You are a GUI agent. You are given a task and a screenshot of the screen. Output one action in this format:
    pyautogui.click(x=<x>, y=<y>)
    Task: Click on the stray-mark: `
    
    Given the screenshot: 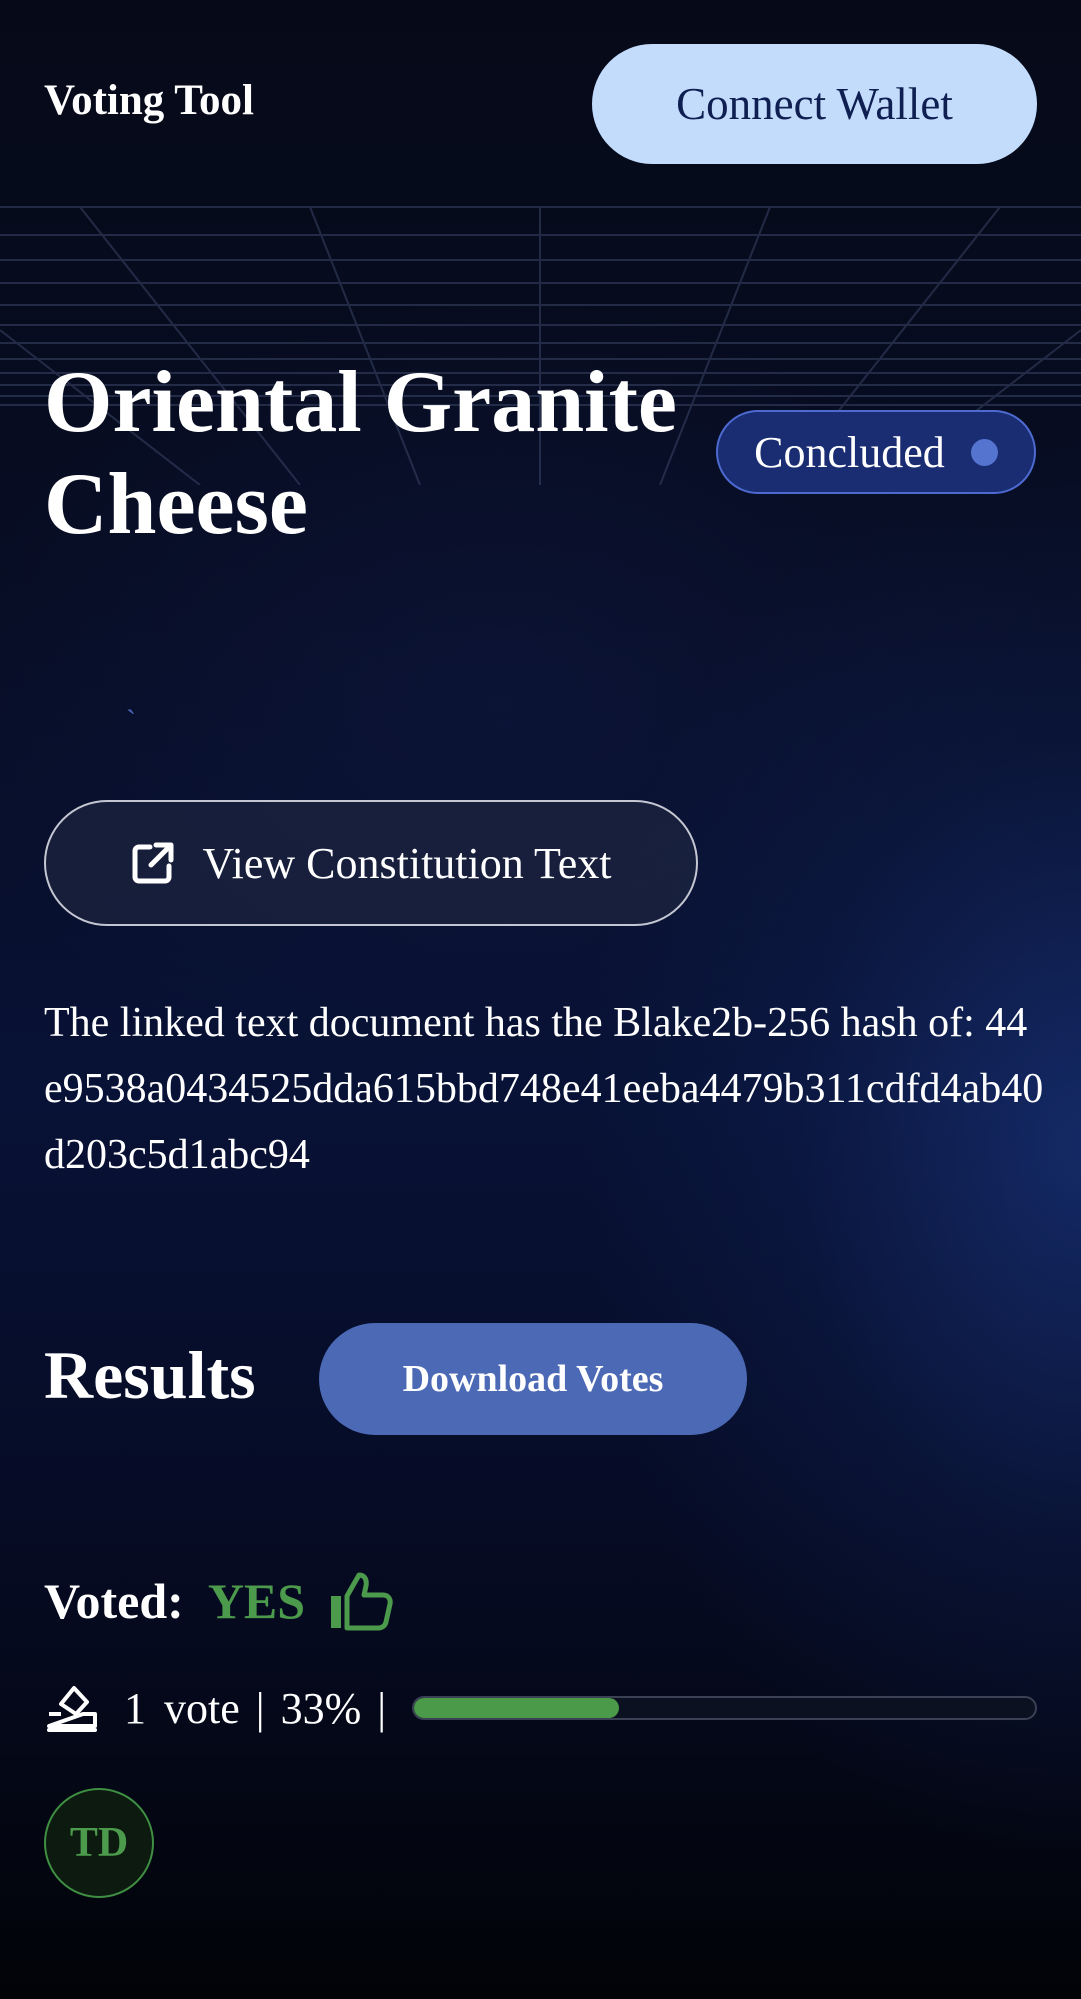 What is the action you would take?
    pyautogui.click(x=131, y=720)
    